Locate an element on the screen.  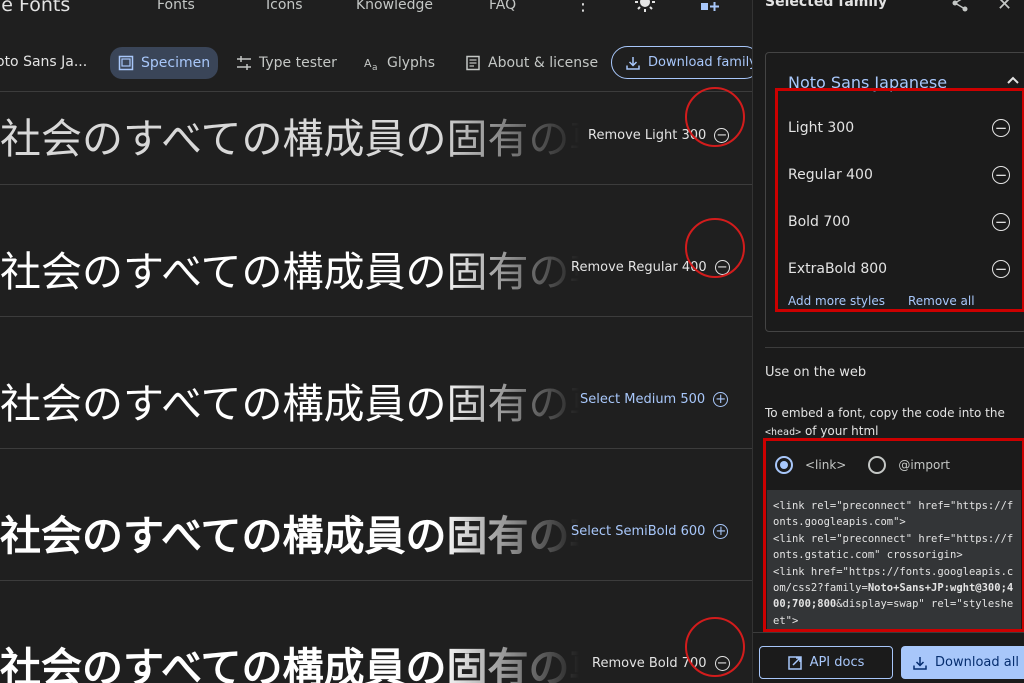
embed-type-radio-group: <link> @import is located at coordinates (862, 465).